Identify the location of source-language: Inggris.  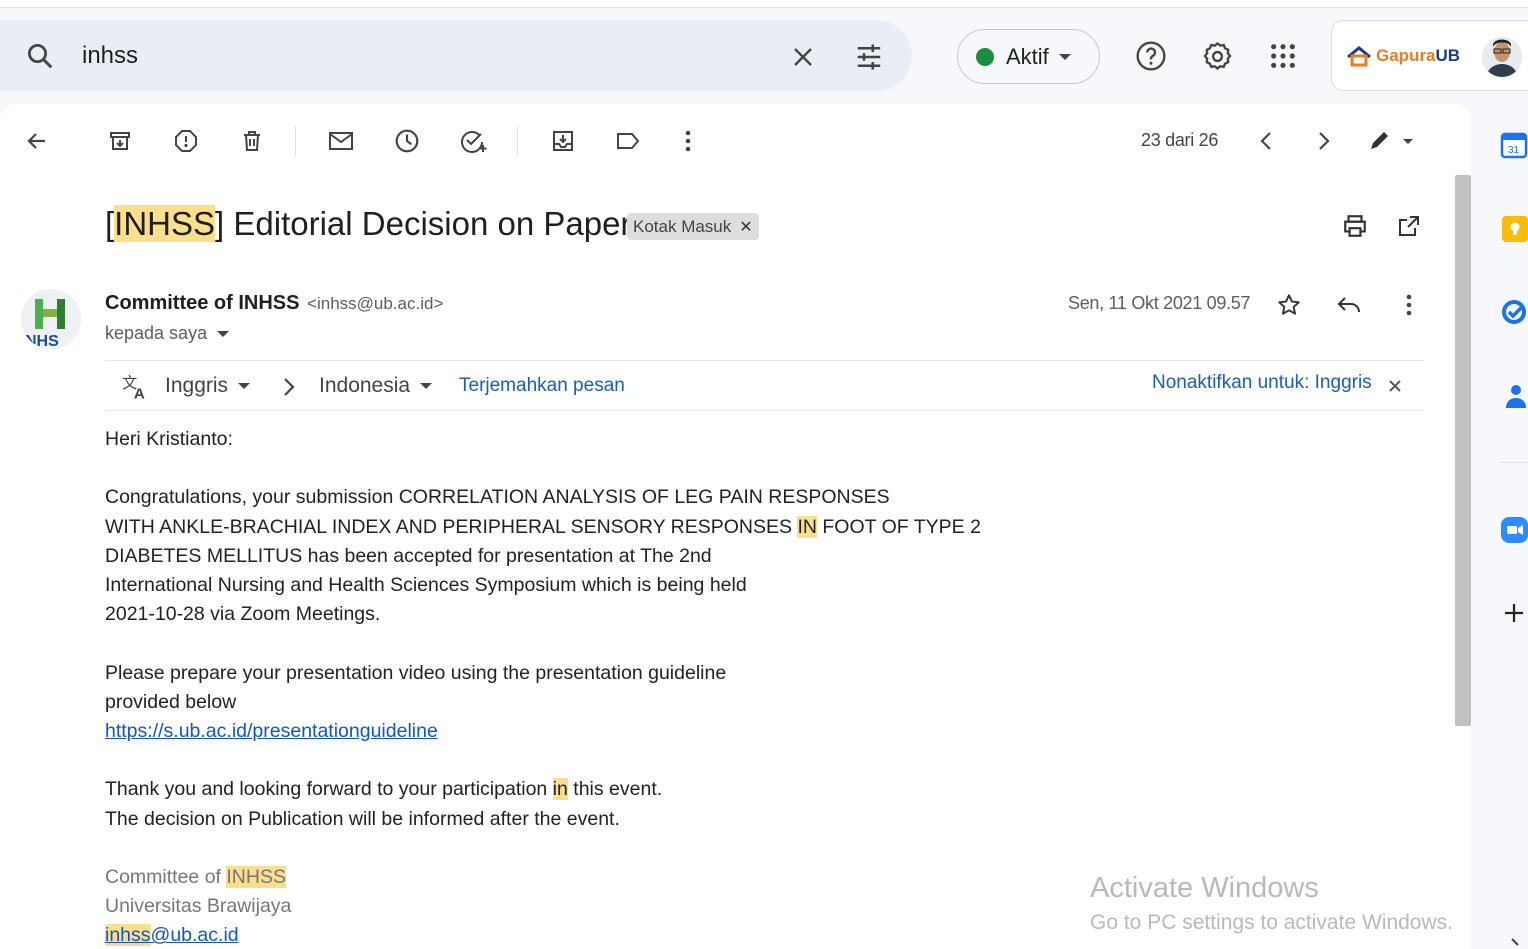
(197, 385).